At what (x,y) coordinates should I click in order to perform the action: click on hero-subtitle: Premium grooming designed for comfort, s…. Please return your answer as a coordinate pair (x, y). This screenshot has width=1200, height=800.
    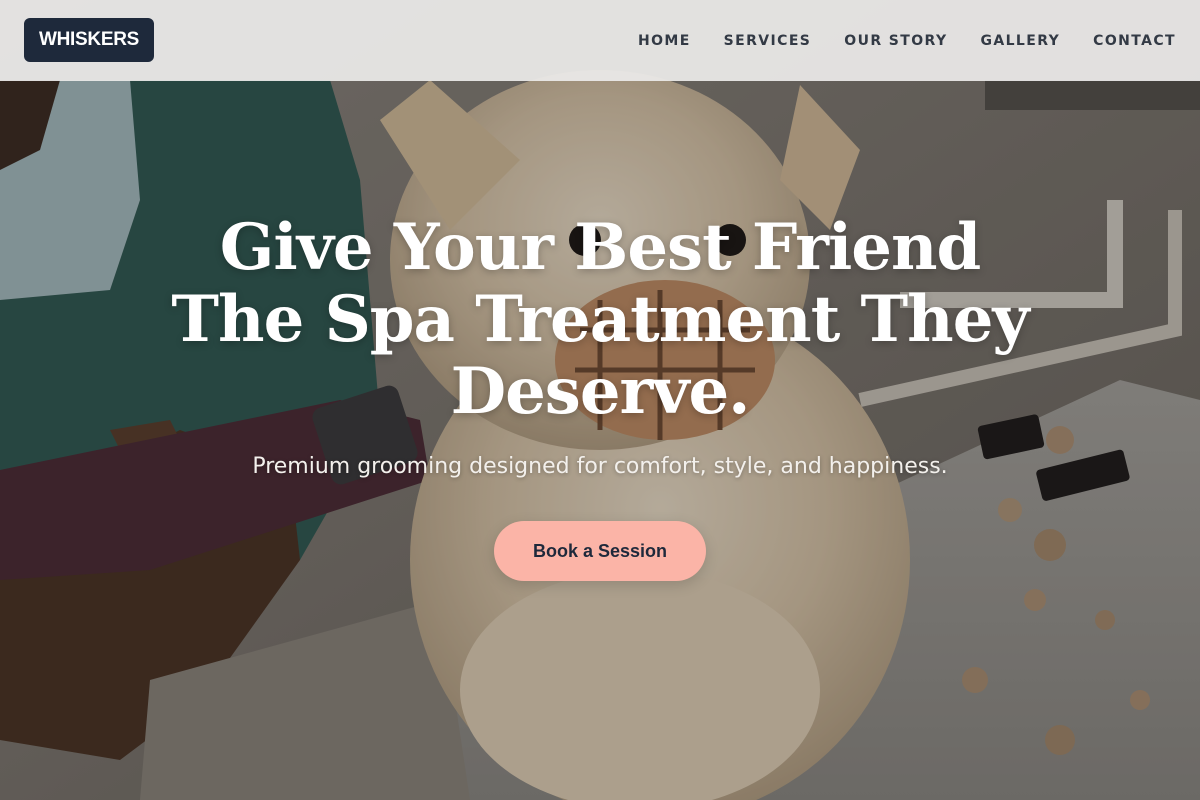
    Looking at the image, I should click on (600, 466).